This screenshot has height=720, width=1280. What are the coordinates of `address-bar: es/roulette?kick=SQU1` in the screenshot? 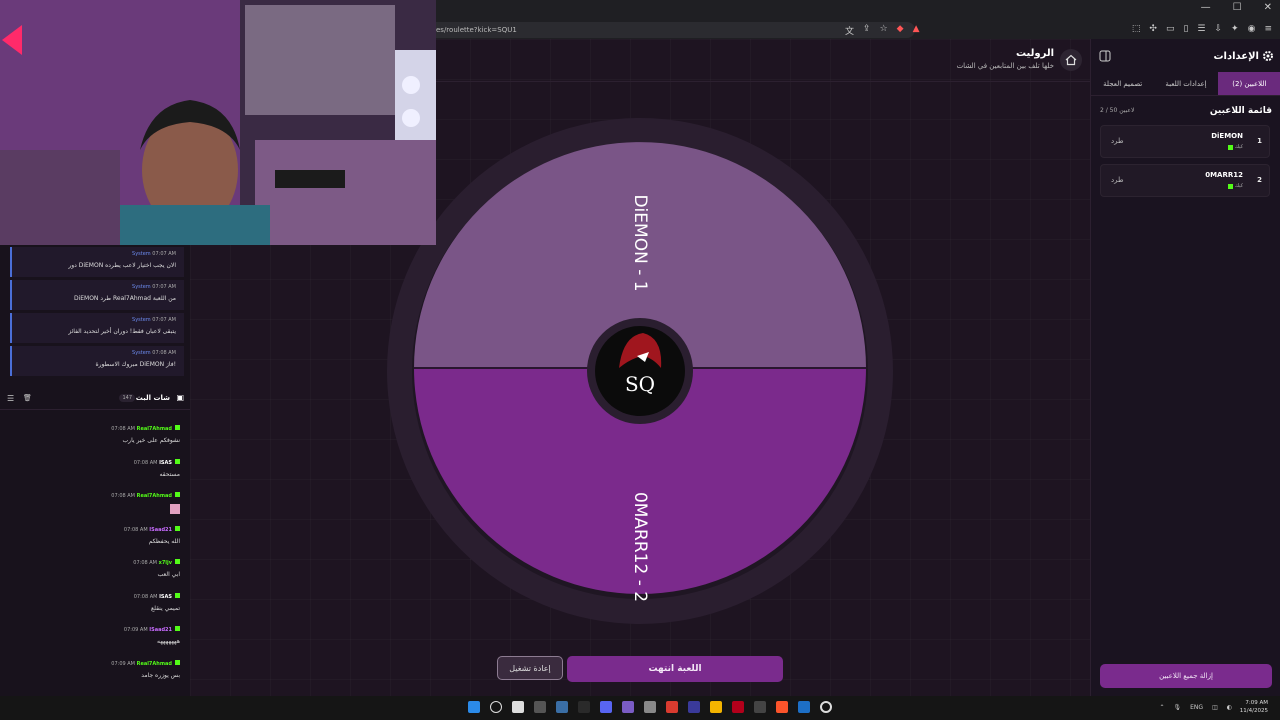 It's located at (667, 30).